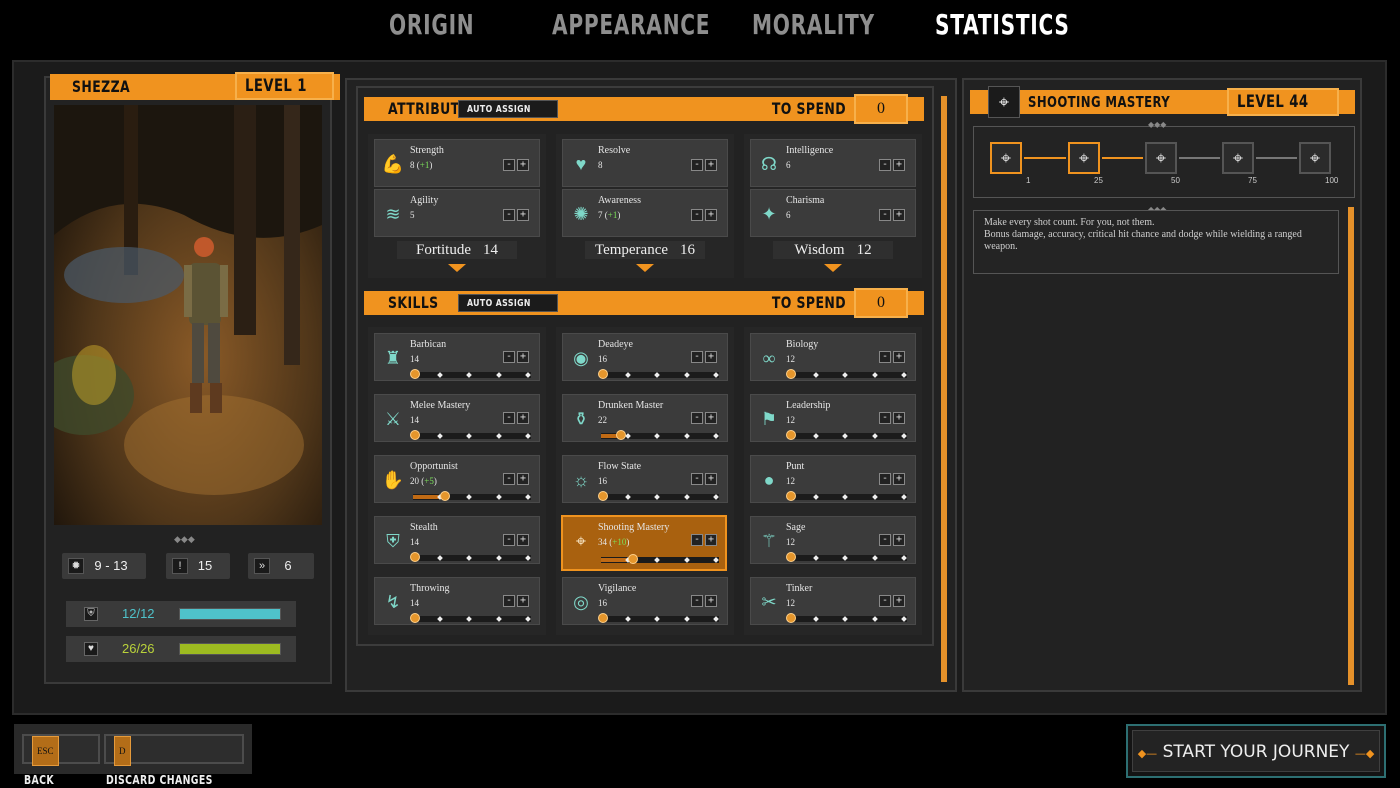 This screenshot has height=788, width=1400. I want to click on skill-card-tinker: ✂ Tinker 12 - +, so click(833, 601).